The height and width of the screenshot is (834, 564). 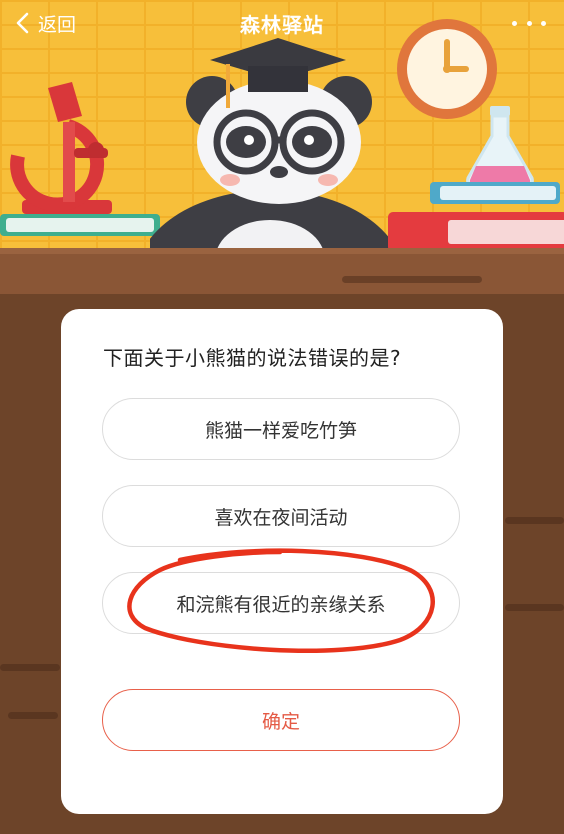 I want to click on confirm-label: 确定, so click(x=280, y=721).